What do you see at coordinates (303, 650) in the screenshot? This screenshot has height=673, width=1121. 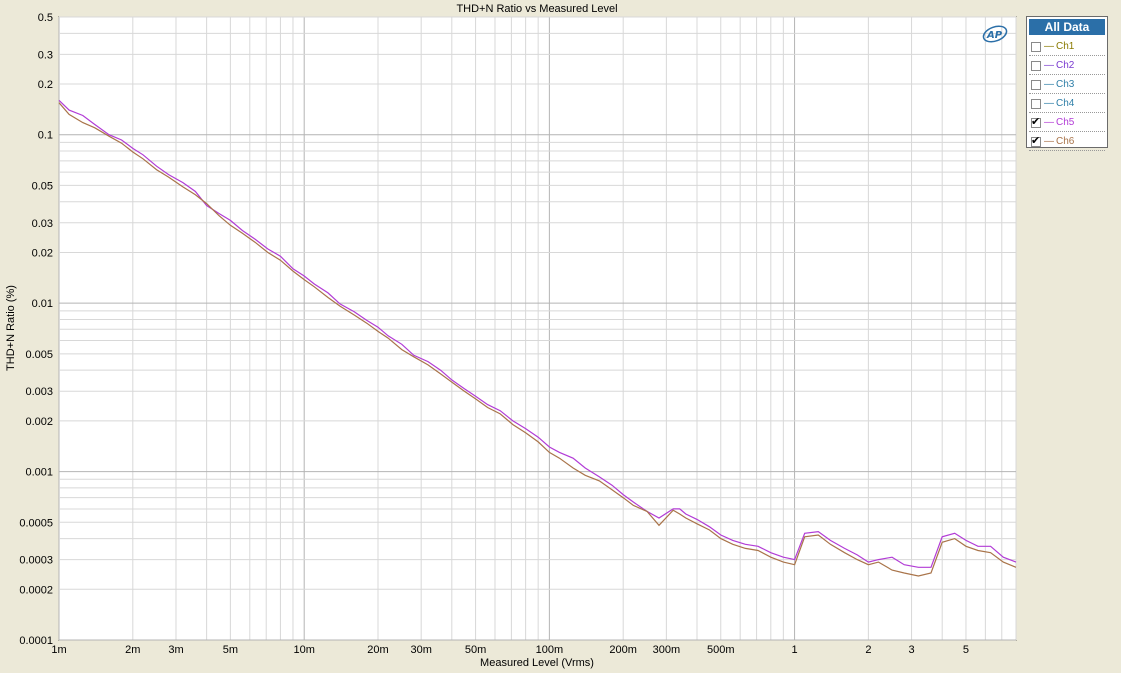 I see `x-tick-label: 10m` at bounding box center [303, 650].